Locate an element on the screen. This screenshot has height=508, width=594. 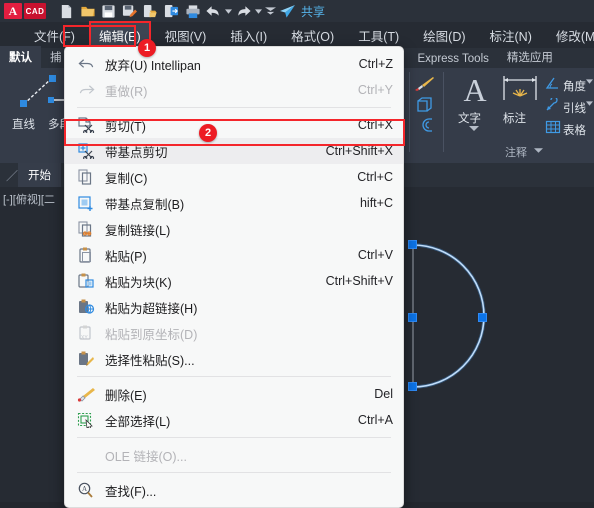
copy-icon is located at coordinates (86, 177).